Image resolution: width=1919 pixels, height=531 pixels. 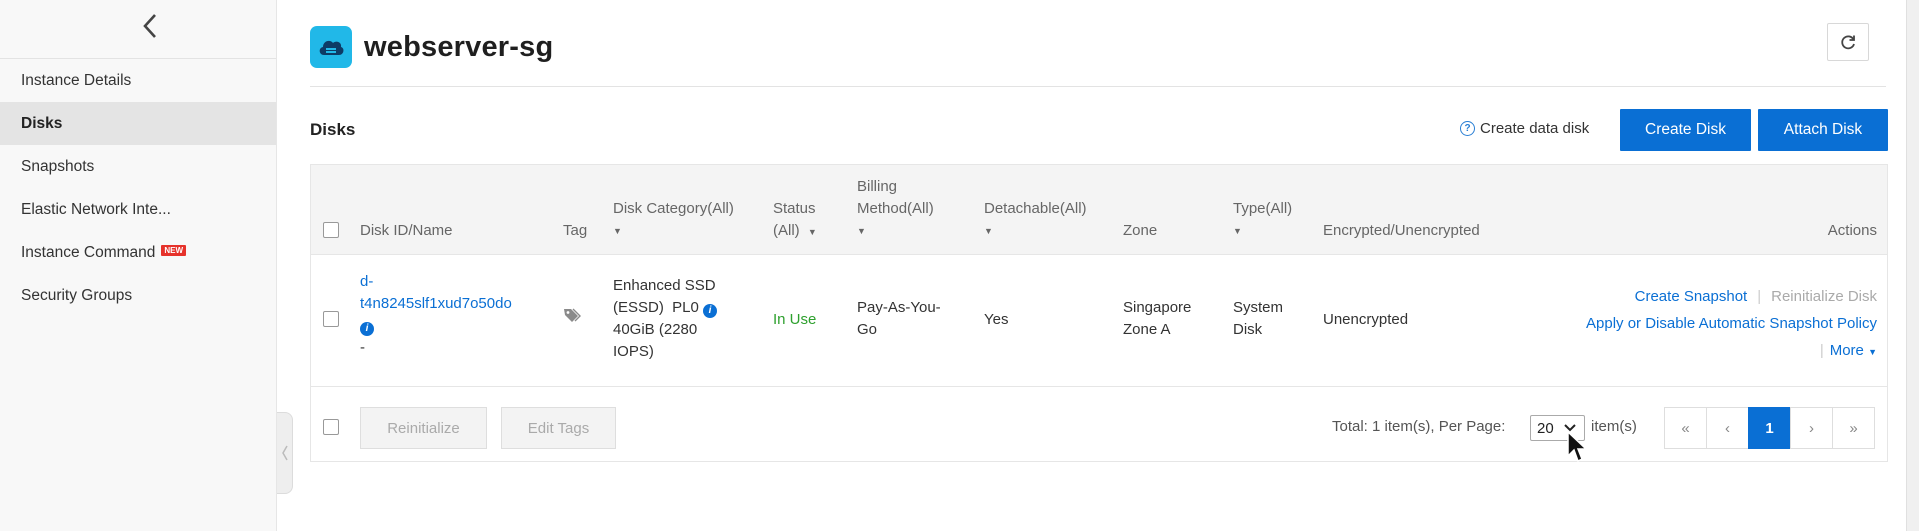 I want to click on new-badge: NEW, so click(x=174, y=250).